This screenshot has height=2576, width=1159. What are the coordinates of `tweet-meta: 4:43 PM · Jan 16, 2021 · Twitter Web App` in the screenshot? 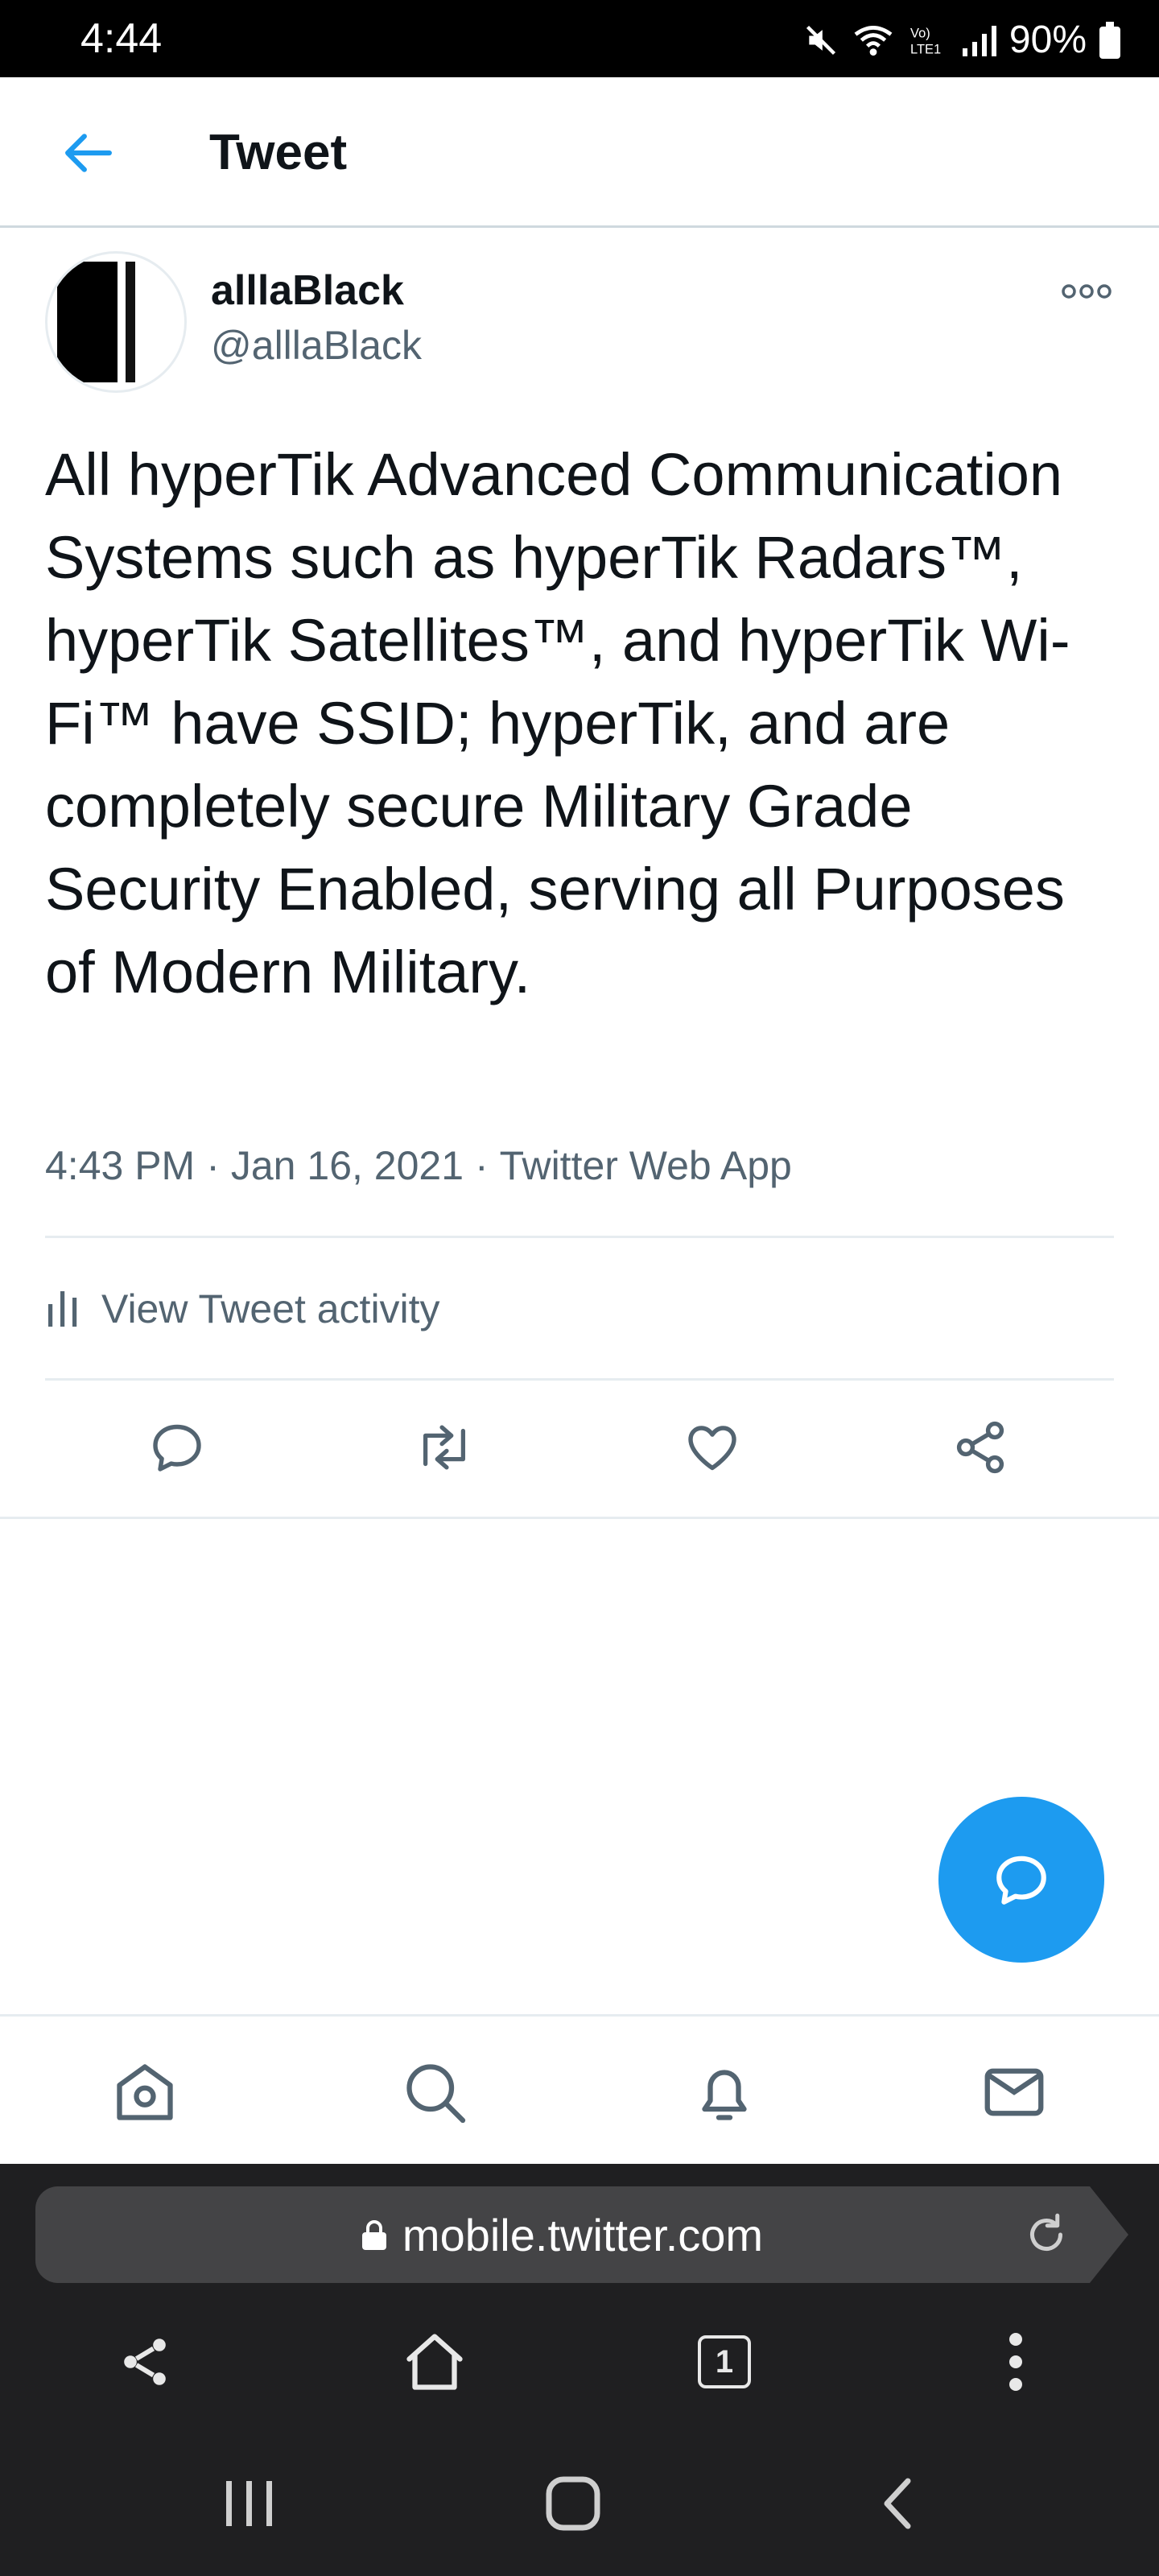 It's located at (419, 1166).